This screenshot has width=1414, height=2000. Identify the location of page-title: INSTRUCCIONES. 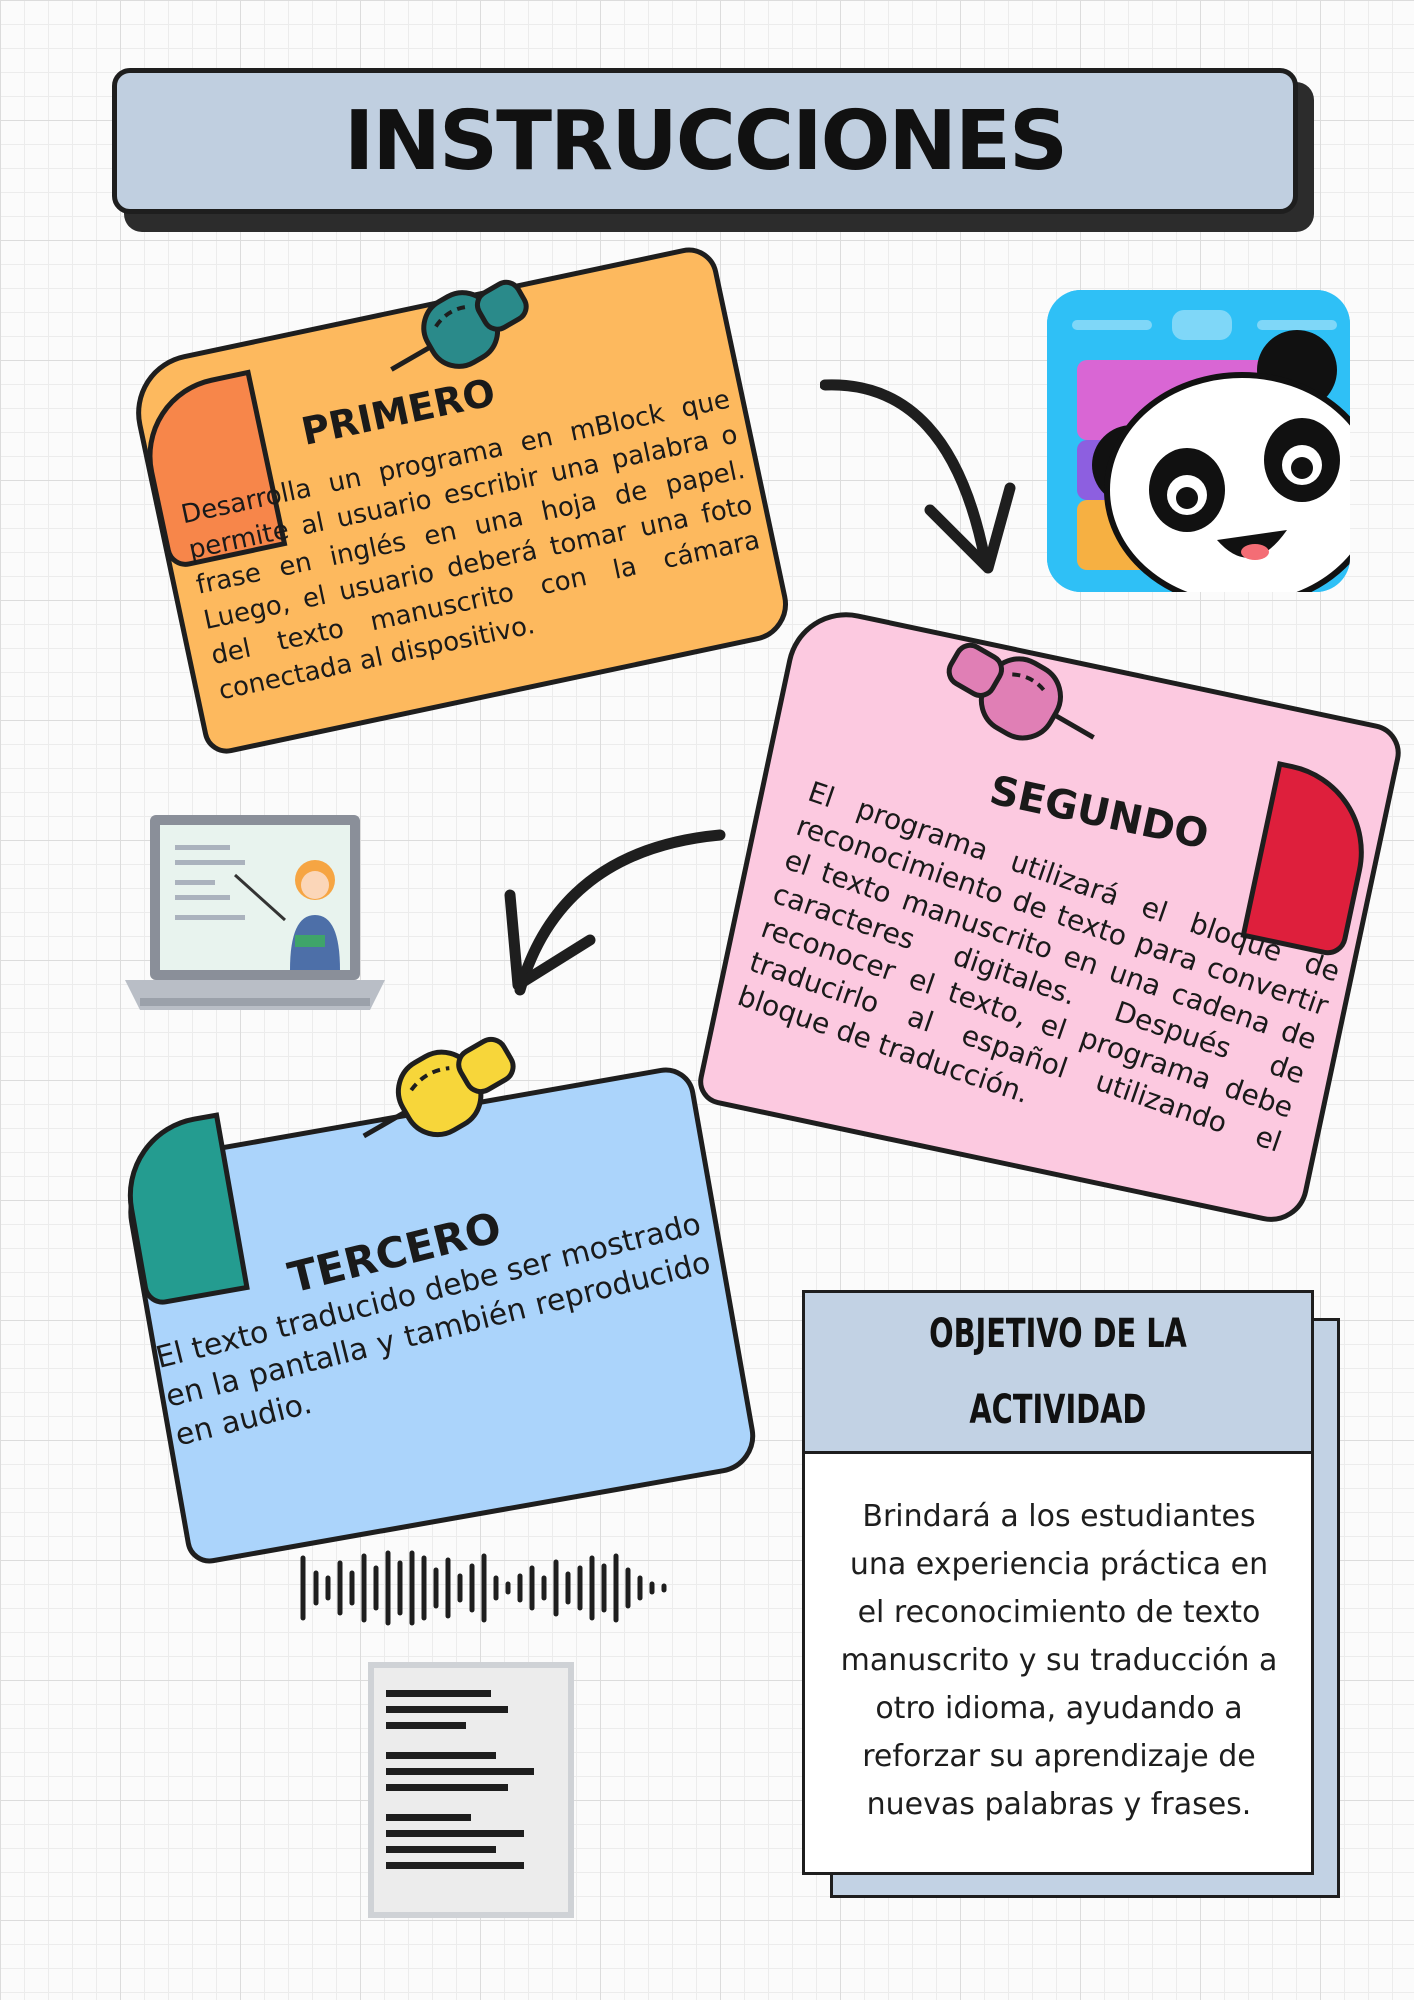
(705, 141).